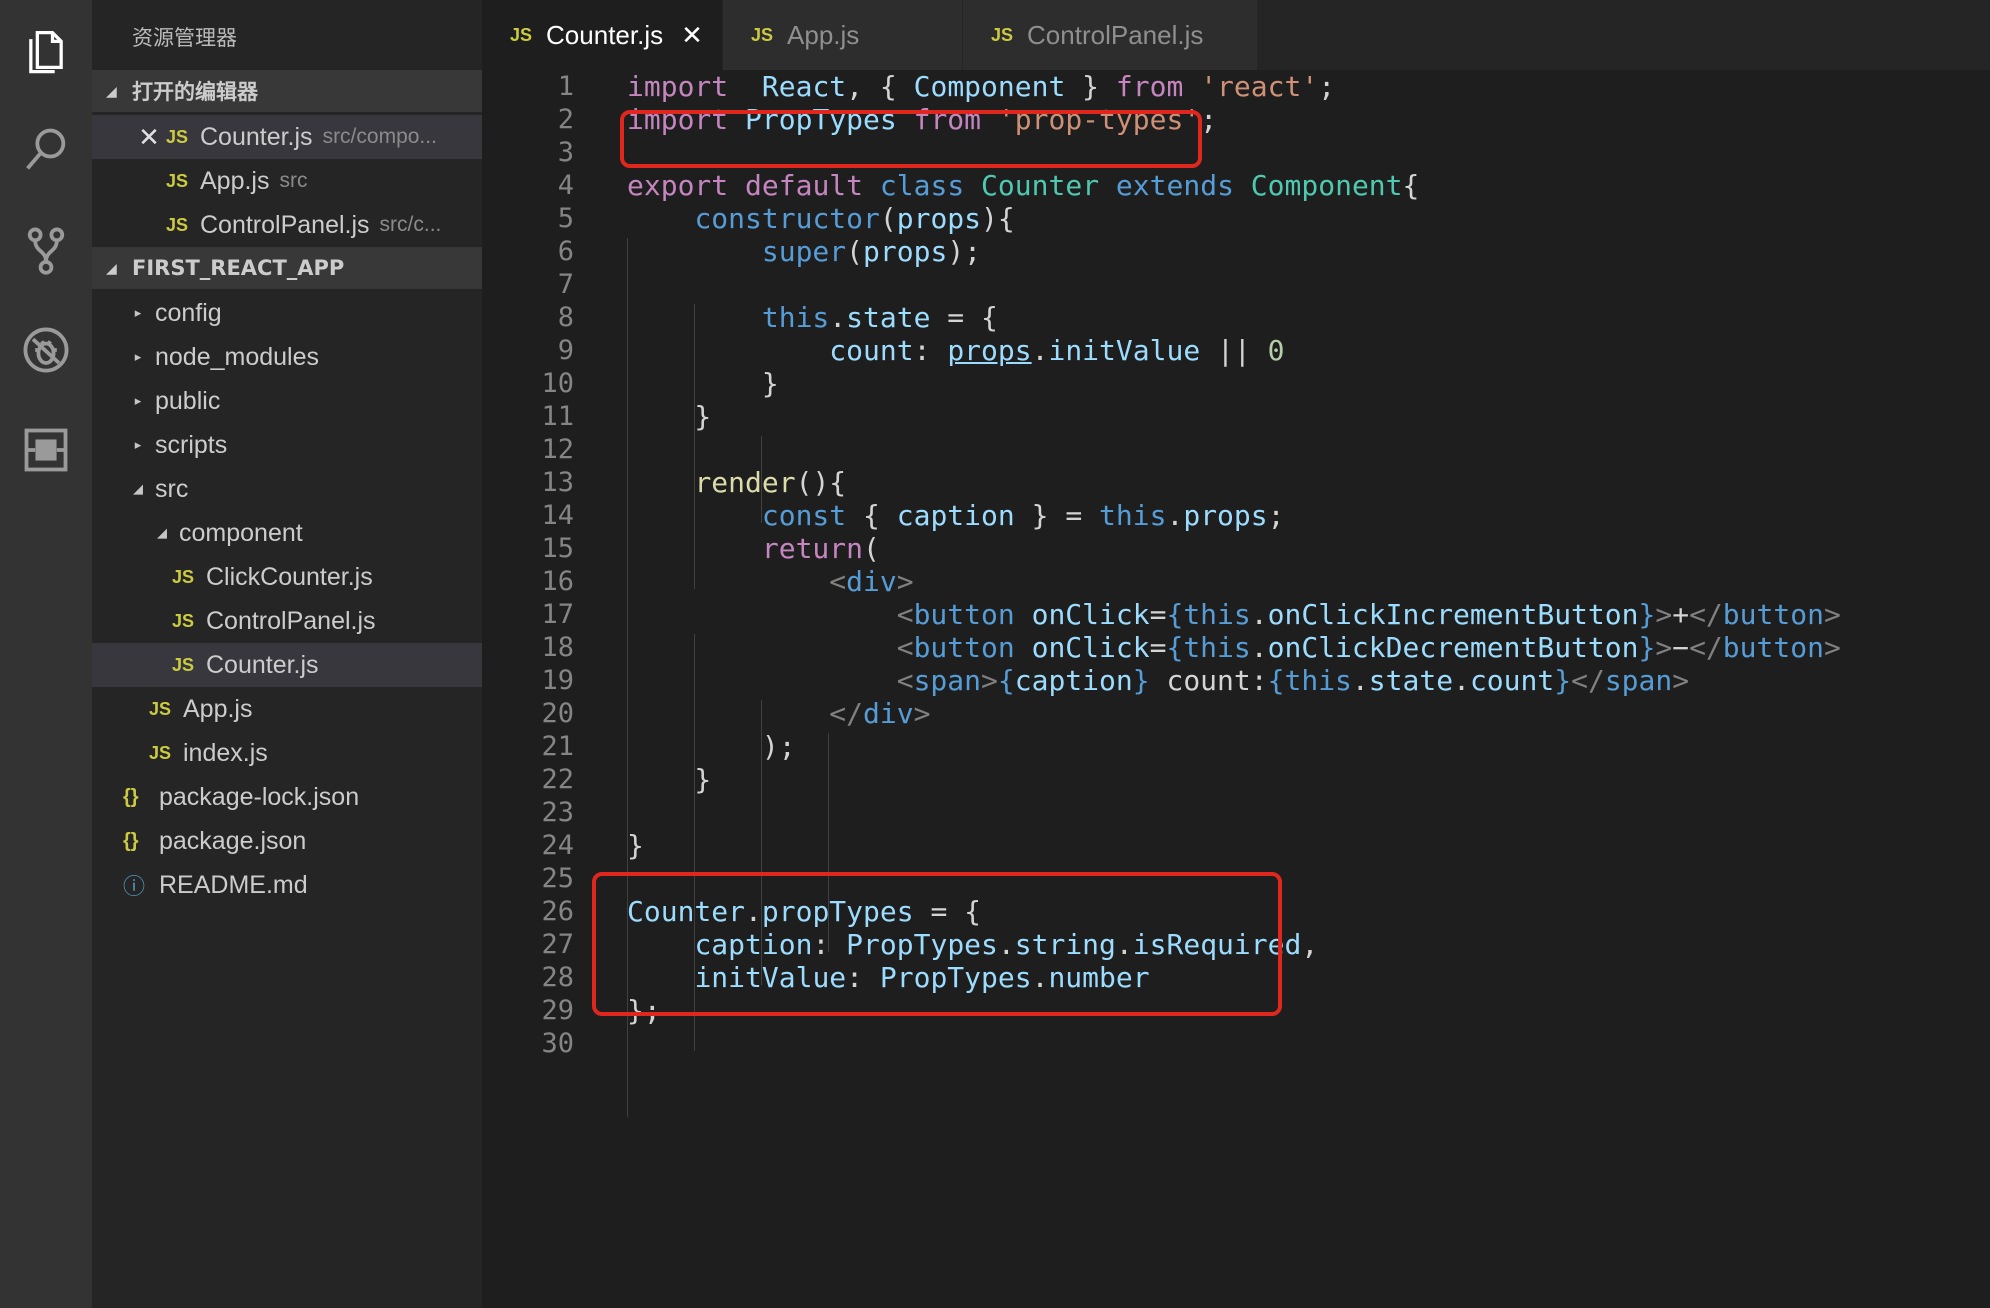 This screenshot has width=1990, height=1308. What do you see at coordinates (1318, 680) in the screenshot?
I see `code-token: this` at bounding box center [1318, 680].